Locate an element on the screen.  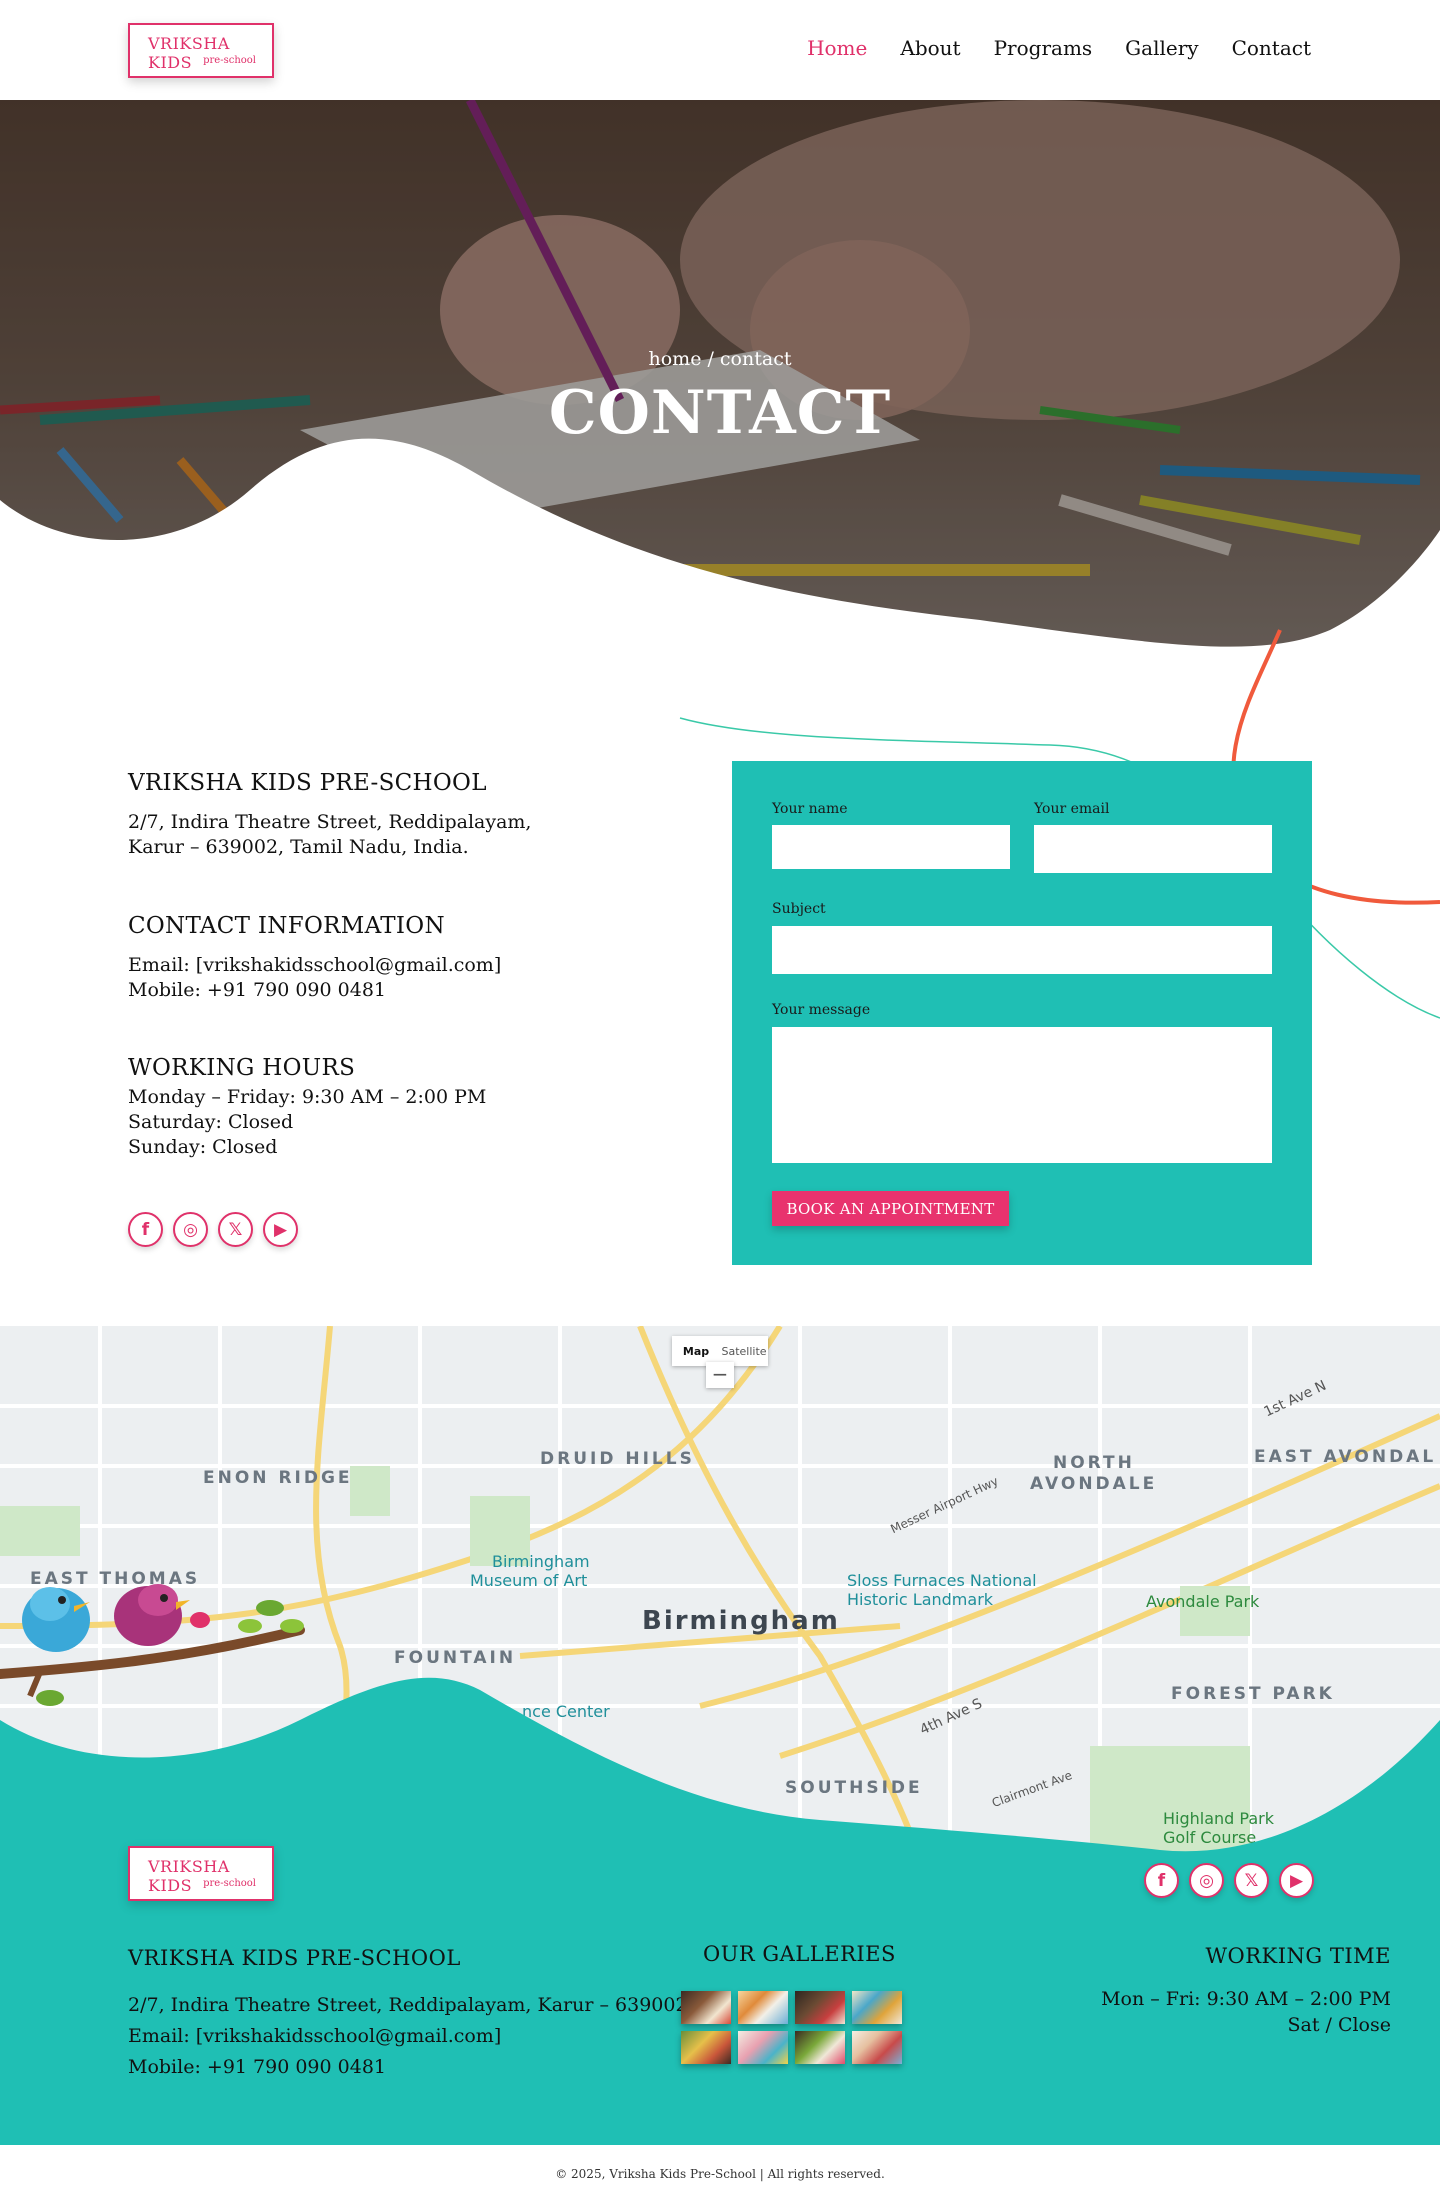
working-hours-title: WORKING HOURS is located at coordinates (242, 1068).